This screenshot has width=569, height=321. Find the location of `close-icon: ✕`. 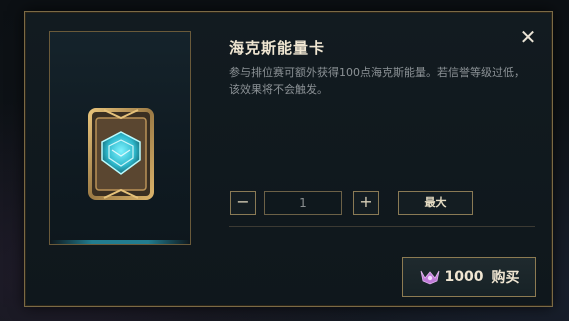

close-icon: ✕ is located at coordinates (528, 37).